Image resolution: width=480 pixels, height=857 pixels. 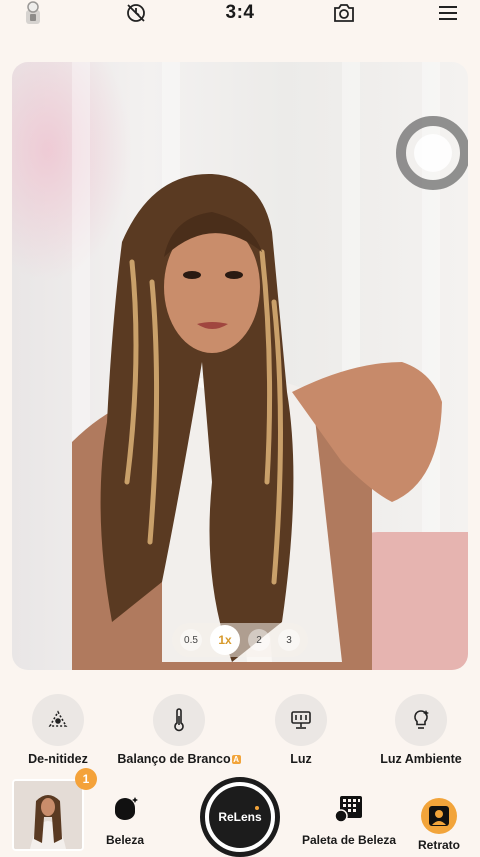 I want to click on gallery-thumbnail, so click(x=48, y=815).